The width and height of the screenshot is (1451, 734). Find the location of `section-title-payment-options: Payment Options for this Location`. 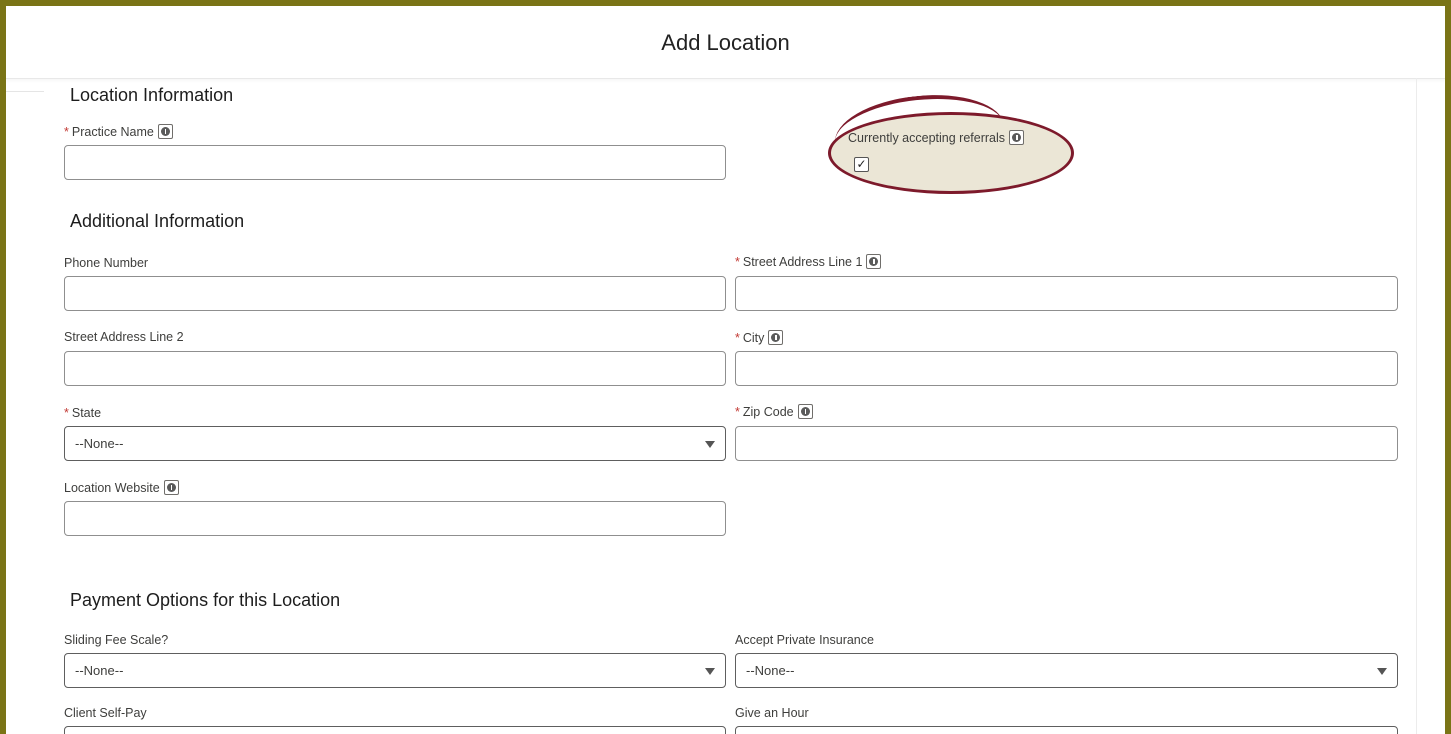

section-title-payment-options: Payment Options for this Location is located at coordinates (205, 600).